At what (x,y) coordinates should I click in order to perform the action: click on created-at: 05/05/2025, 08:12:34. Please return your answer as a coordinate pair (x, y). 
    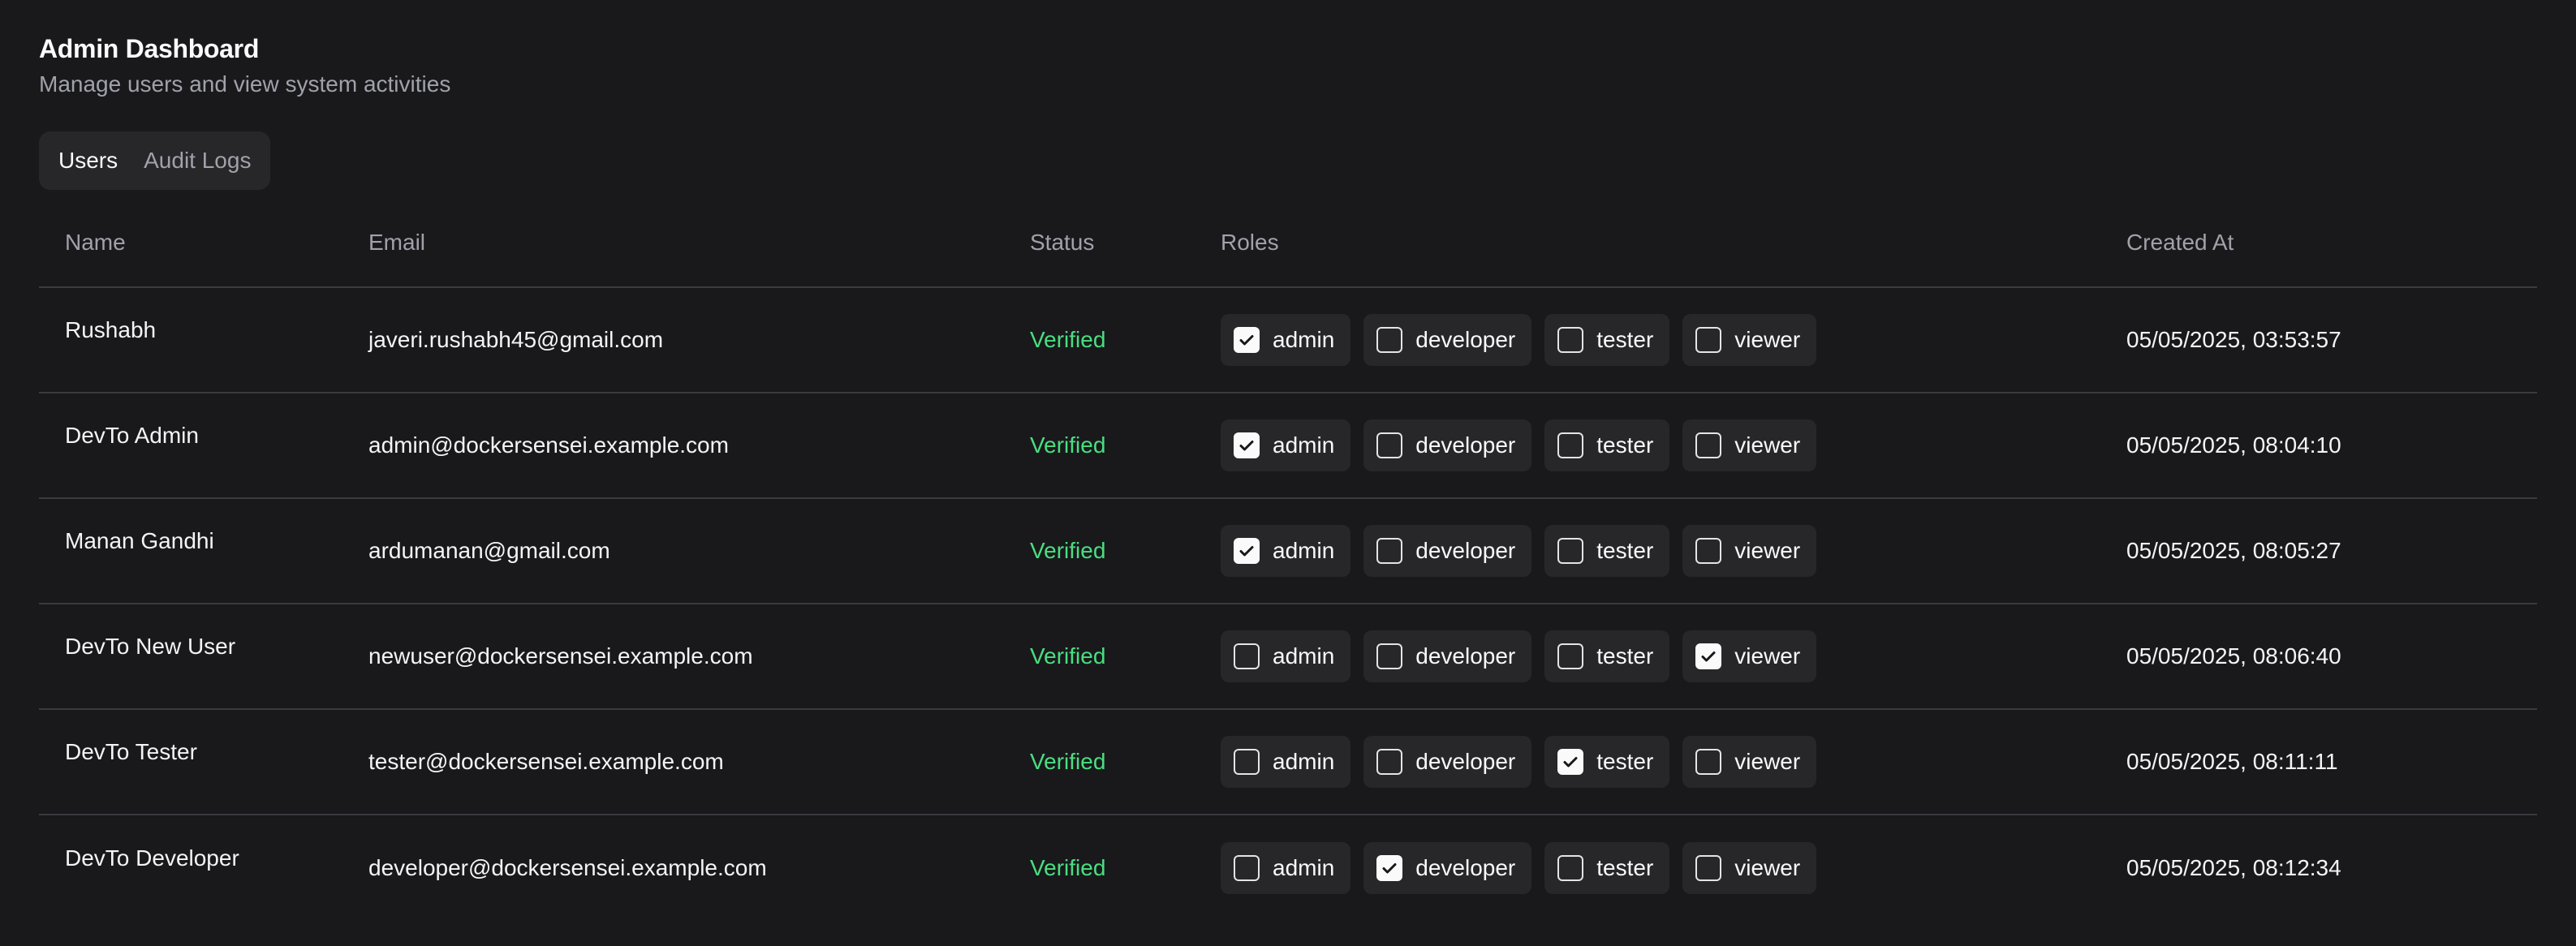
    Looking at the image, I should click on (2234, 867).